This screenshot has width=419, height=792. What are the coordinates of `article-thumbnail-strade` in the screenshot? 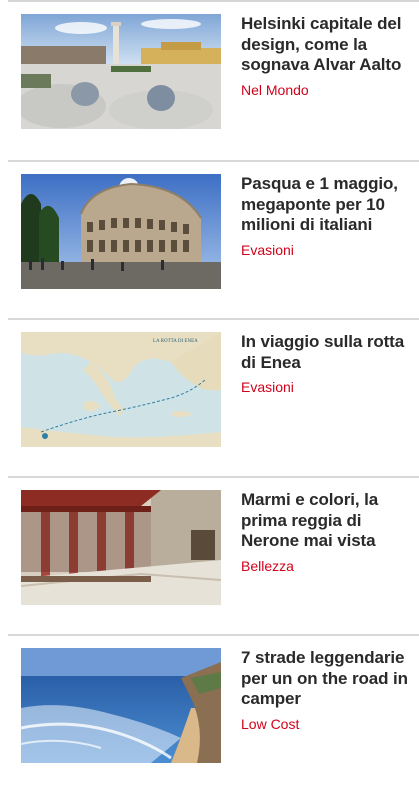 It's located at (121, 705).